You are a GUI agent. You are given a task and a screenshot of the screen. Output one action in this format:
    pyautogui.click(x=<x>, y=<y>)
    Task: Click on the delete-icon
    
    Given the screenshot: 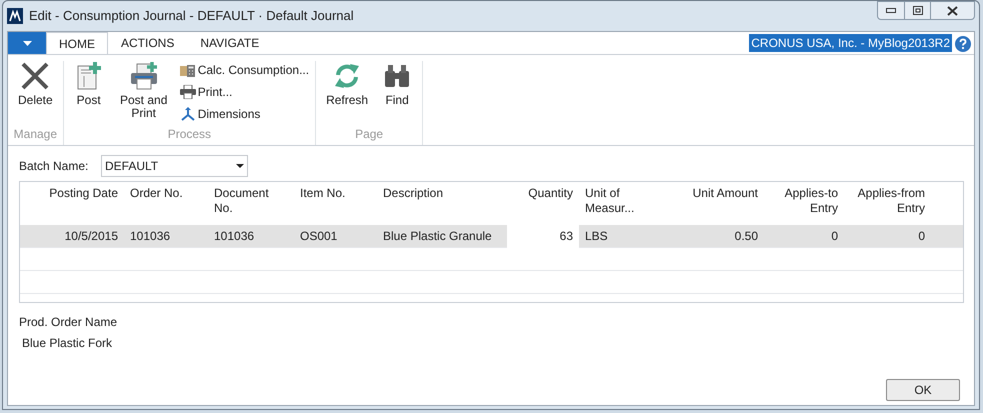 What is the action you would take?
    pyautogui.click(x=35, y=76)
    